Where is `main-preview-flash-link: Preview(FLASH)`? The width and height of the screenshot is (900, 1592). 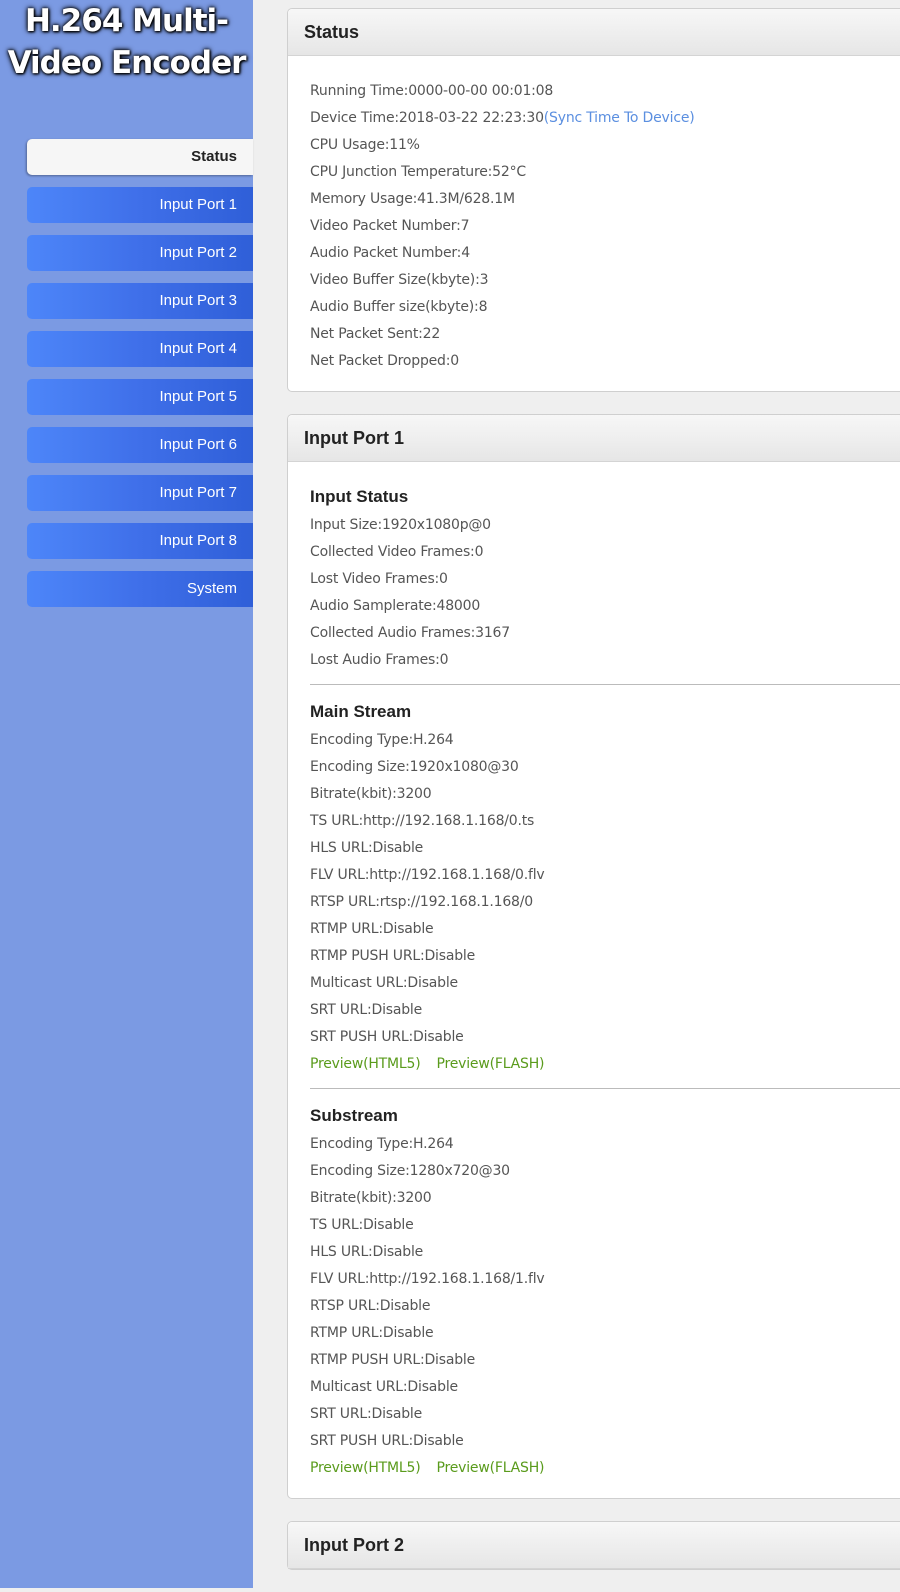
main-preview-flash-link: Preview(FLASH) is located at coordinates (491, 1064).